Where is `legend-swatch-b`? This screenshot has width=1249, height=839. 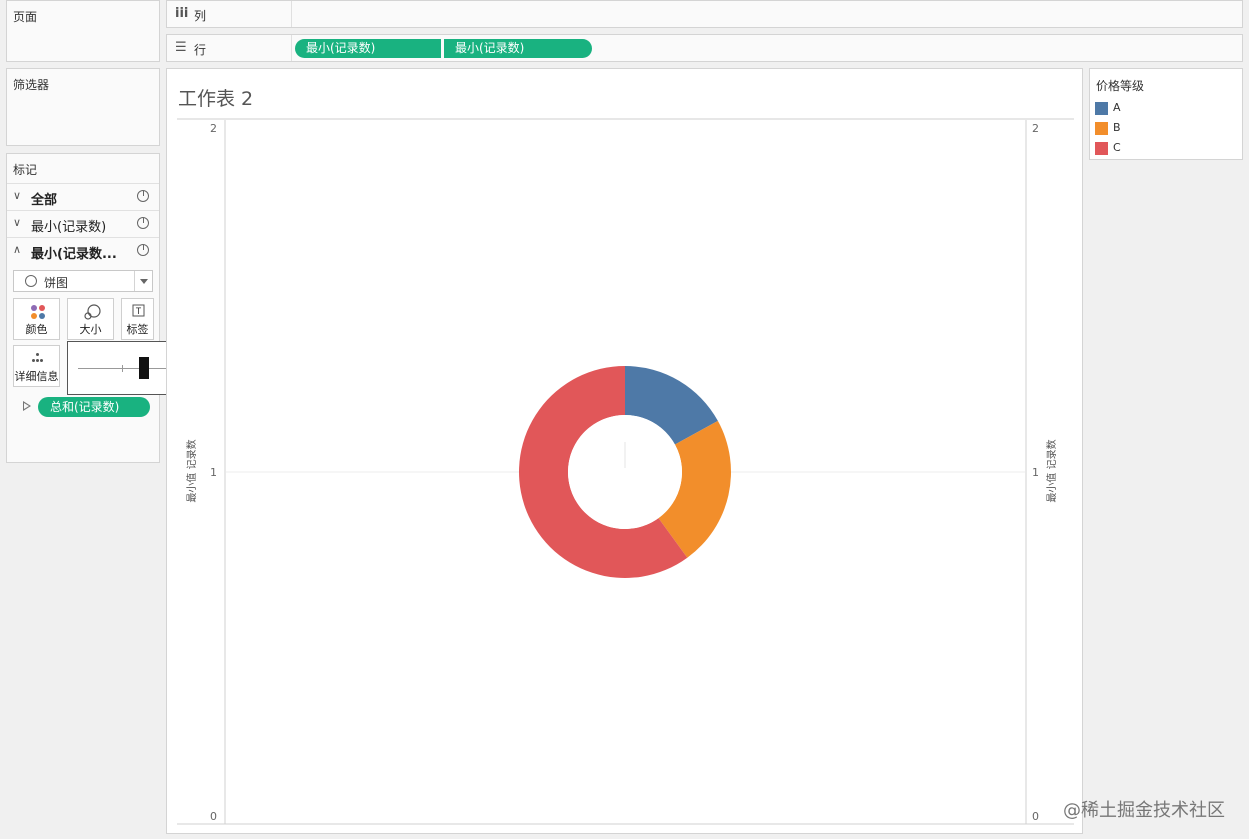
legend-swatch-b is located at coordinates (1101, 128).